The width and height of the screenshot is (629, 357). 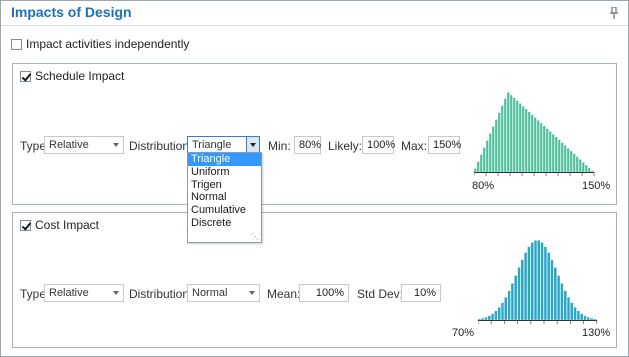 I want to click on cost-stddev-label: Std Dev:, so click(x=380, y=294).